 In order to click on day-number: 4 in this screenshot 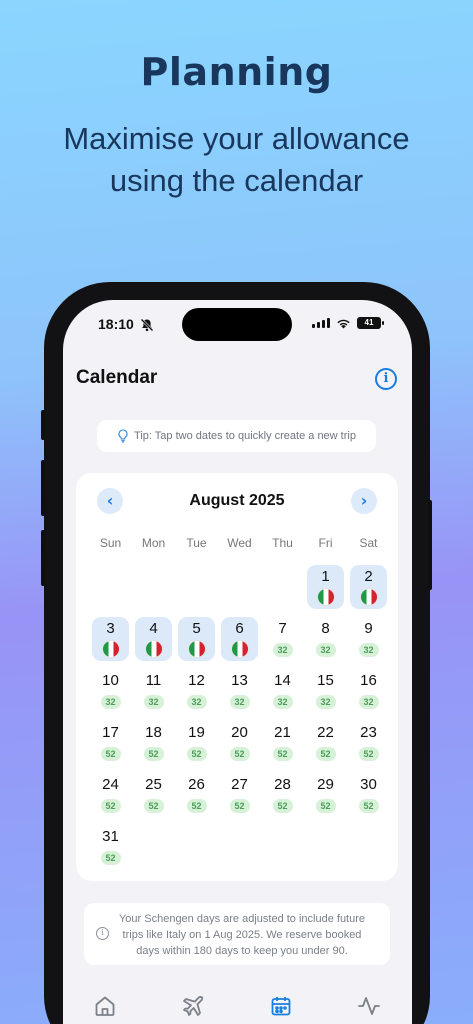, I will do `click(153, 628)`.